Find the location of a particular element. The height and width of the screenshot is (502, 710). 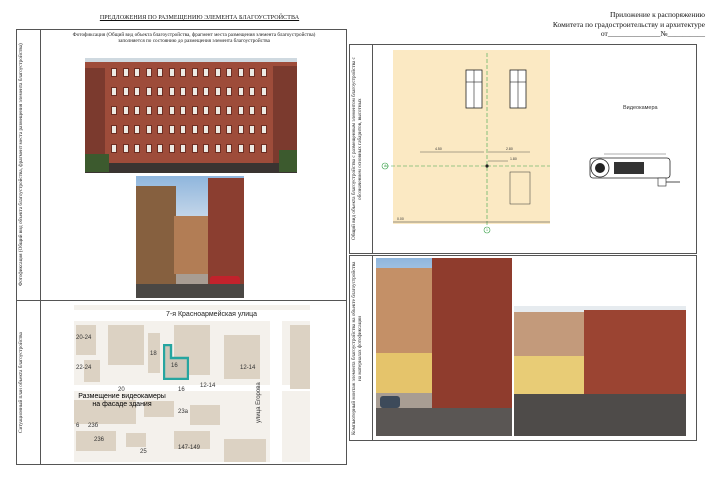

montage-right-ground is located at coordinates (600, 415).